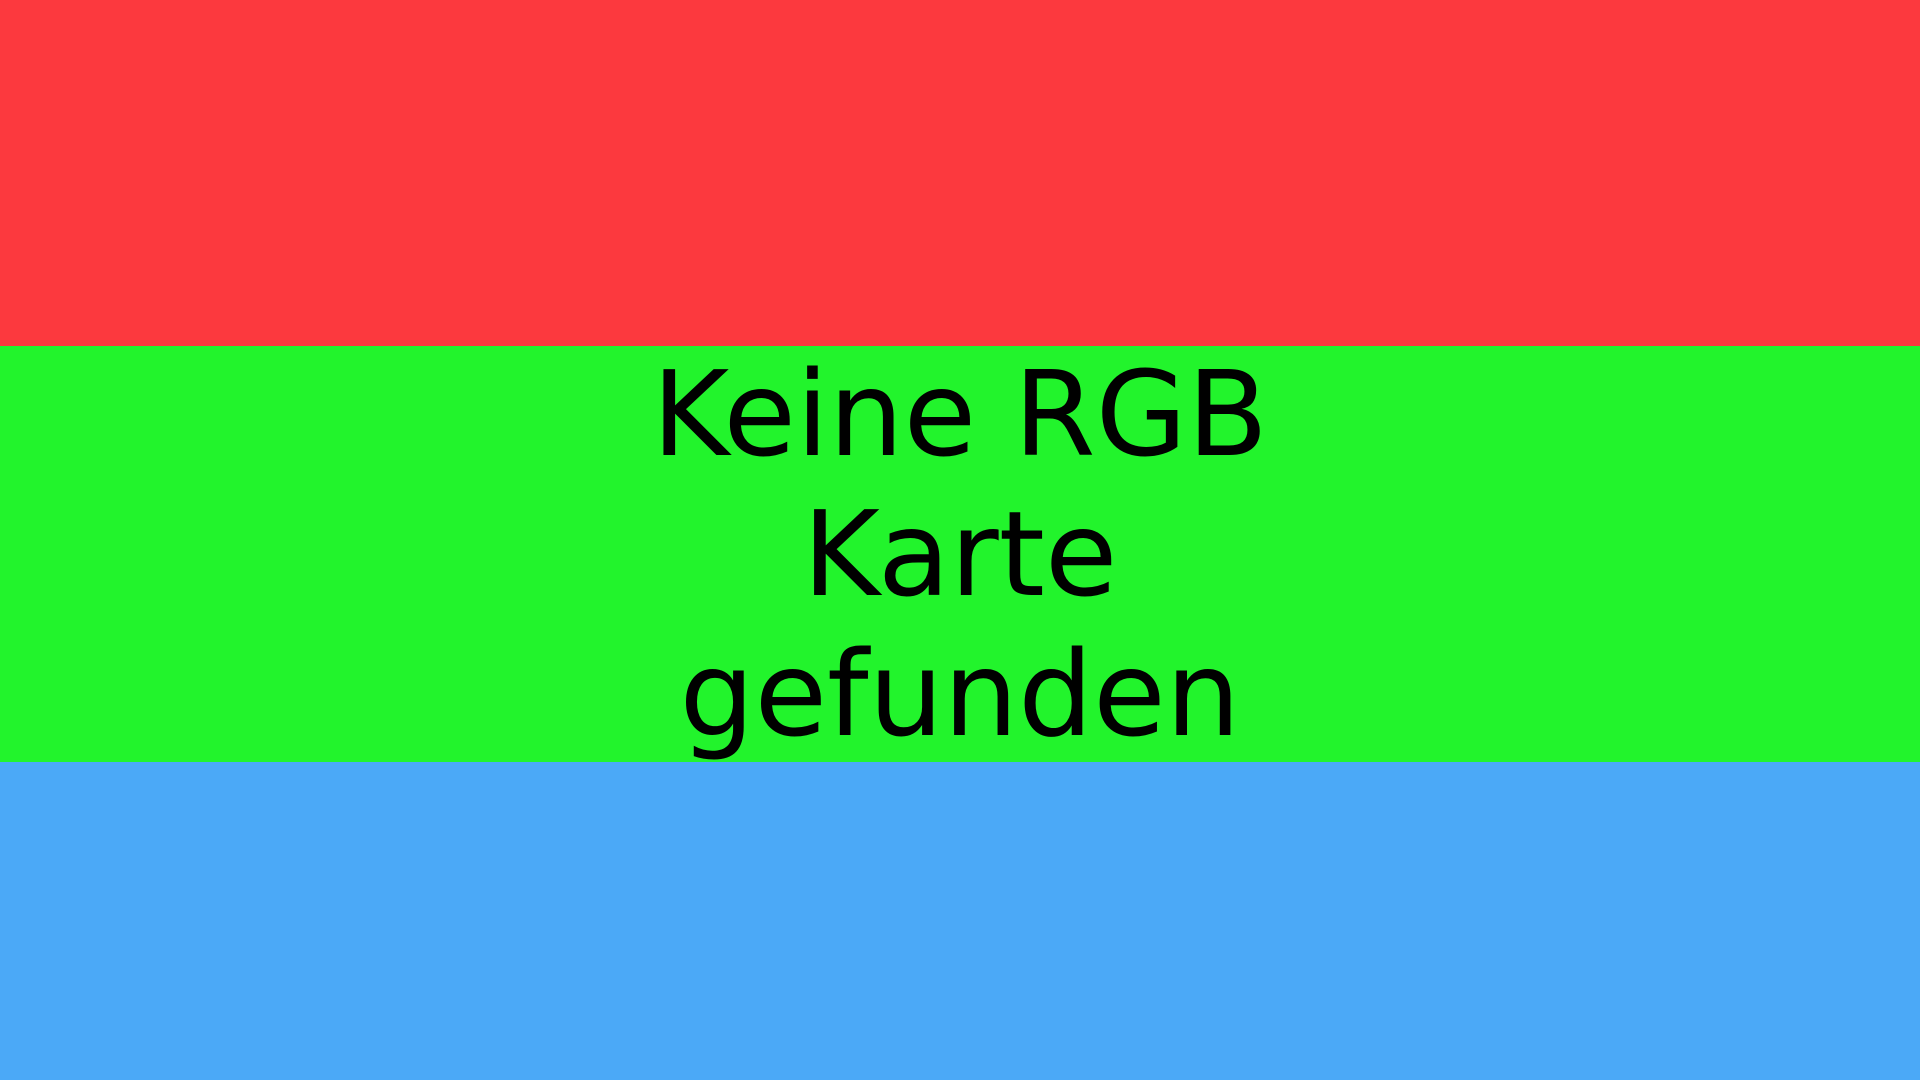 This screenshot has width=1920, height=1080. I want to click on message-line-1: Keine RGB, so click(960, 414).